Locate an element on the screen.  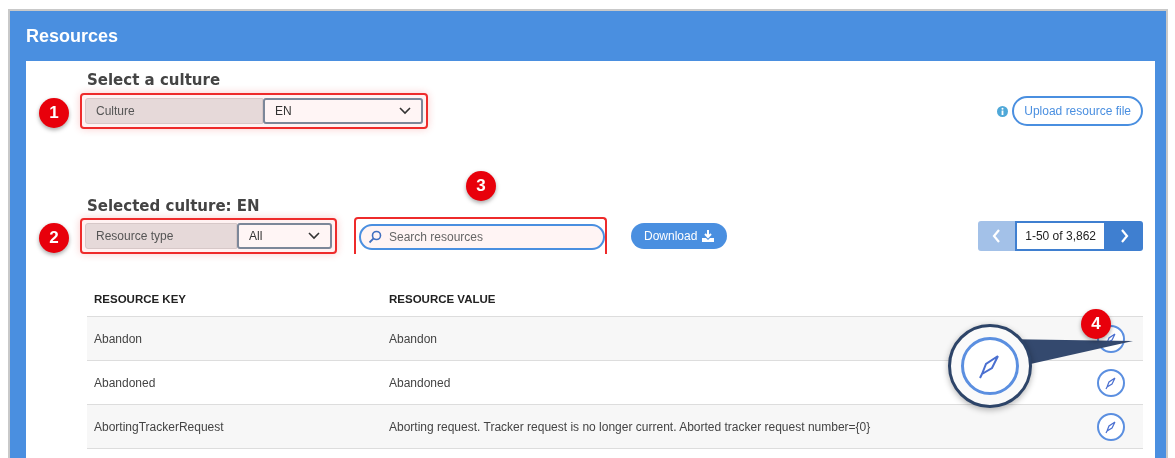
column-header: RESOURCE VALUE is located at coordinates (442, 299).